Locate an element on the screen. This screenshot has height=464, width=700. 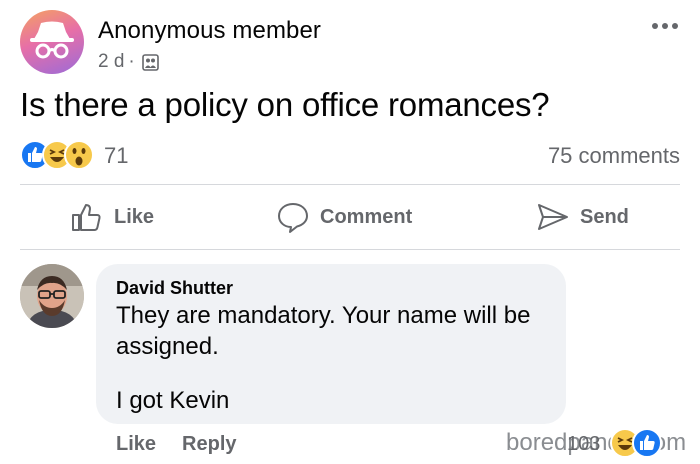
post-meta: 2 d · is located at coordinates (128, 62).